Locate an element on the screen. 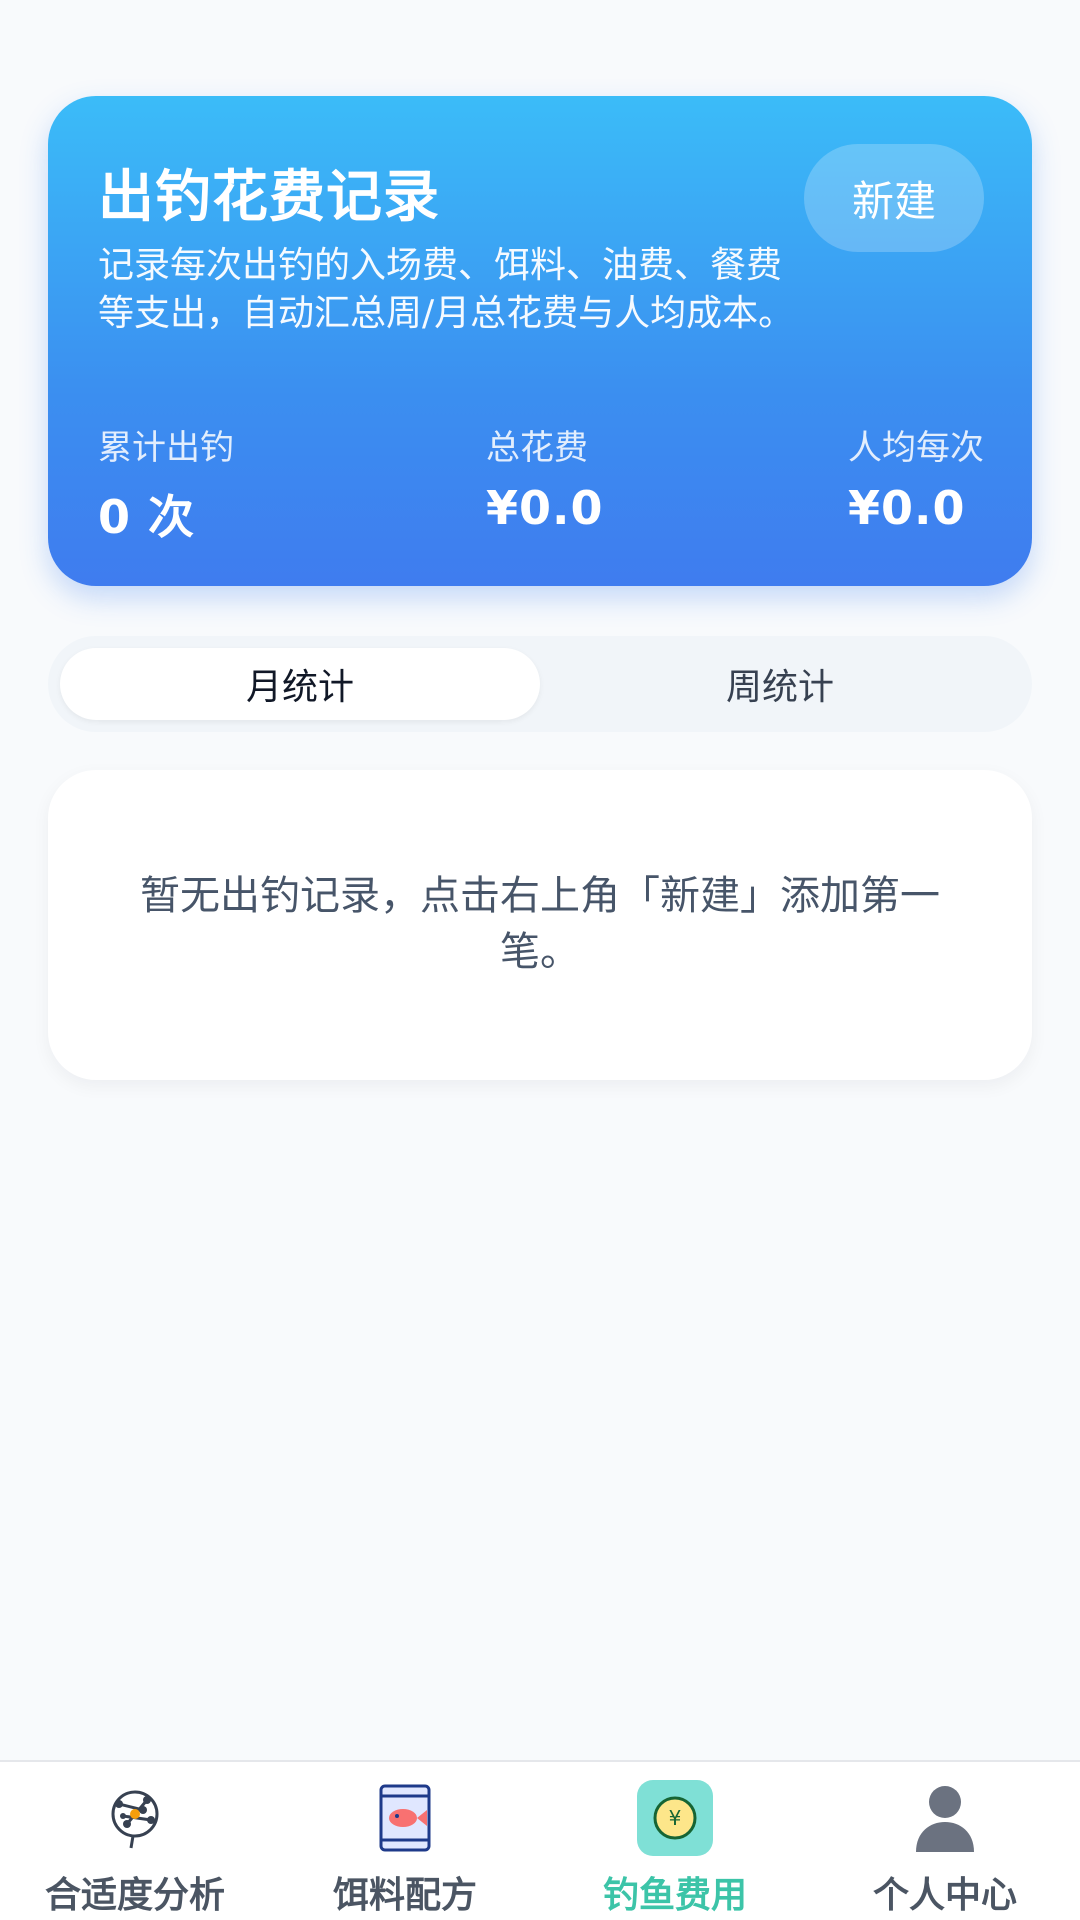 Image resolution: width=1080 pixels, height=1920 pixels. fish-bait-bag-icon is located at coordinates (405, 1818).